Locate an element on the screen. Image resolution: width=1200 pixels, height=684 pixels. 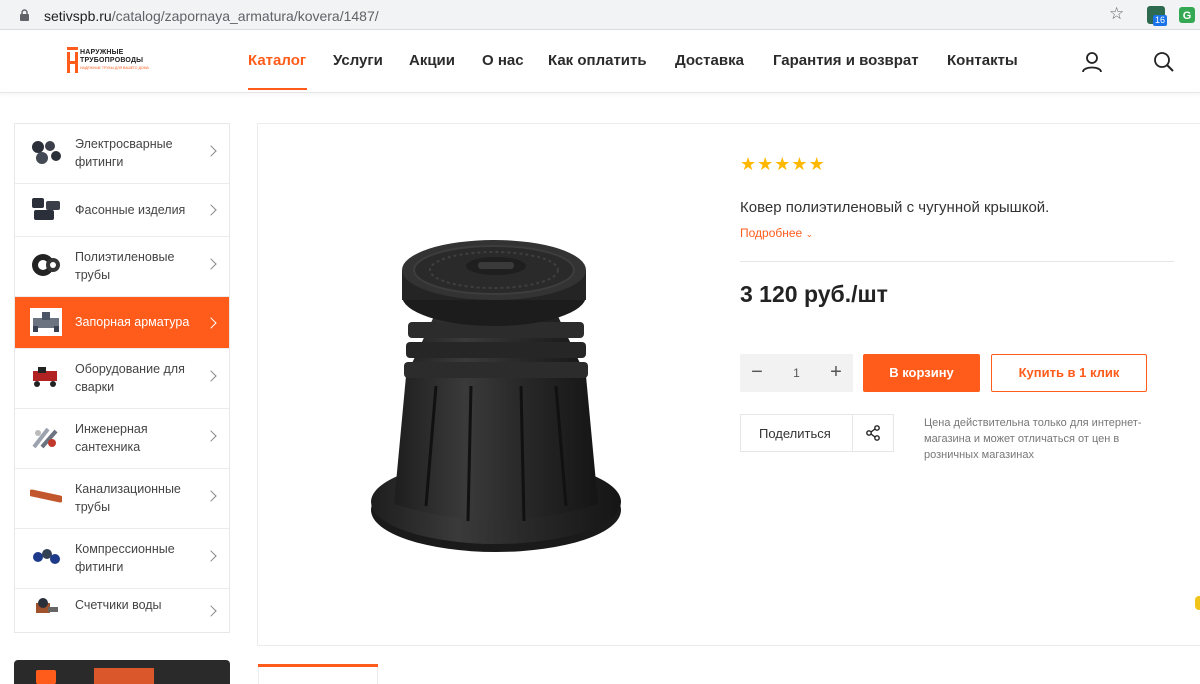
sidebar-item-label: Полиэтиленовые трубы is located at coordinates (125, 266).